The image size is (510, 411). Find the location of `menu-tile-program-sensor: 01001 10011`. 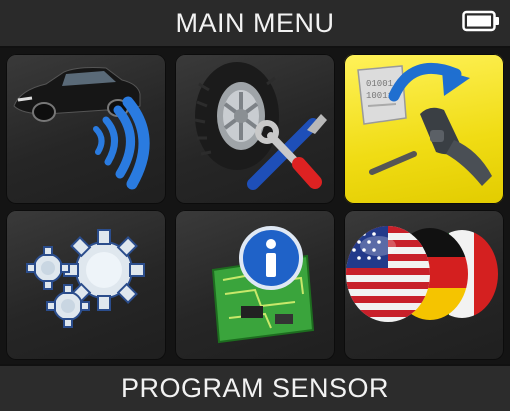

menu-tile-program-sensor: 01001 10011 is located at coordinates (424, 129).